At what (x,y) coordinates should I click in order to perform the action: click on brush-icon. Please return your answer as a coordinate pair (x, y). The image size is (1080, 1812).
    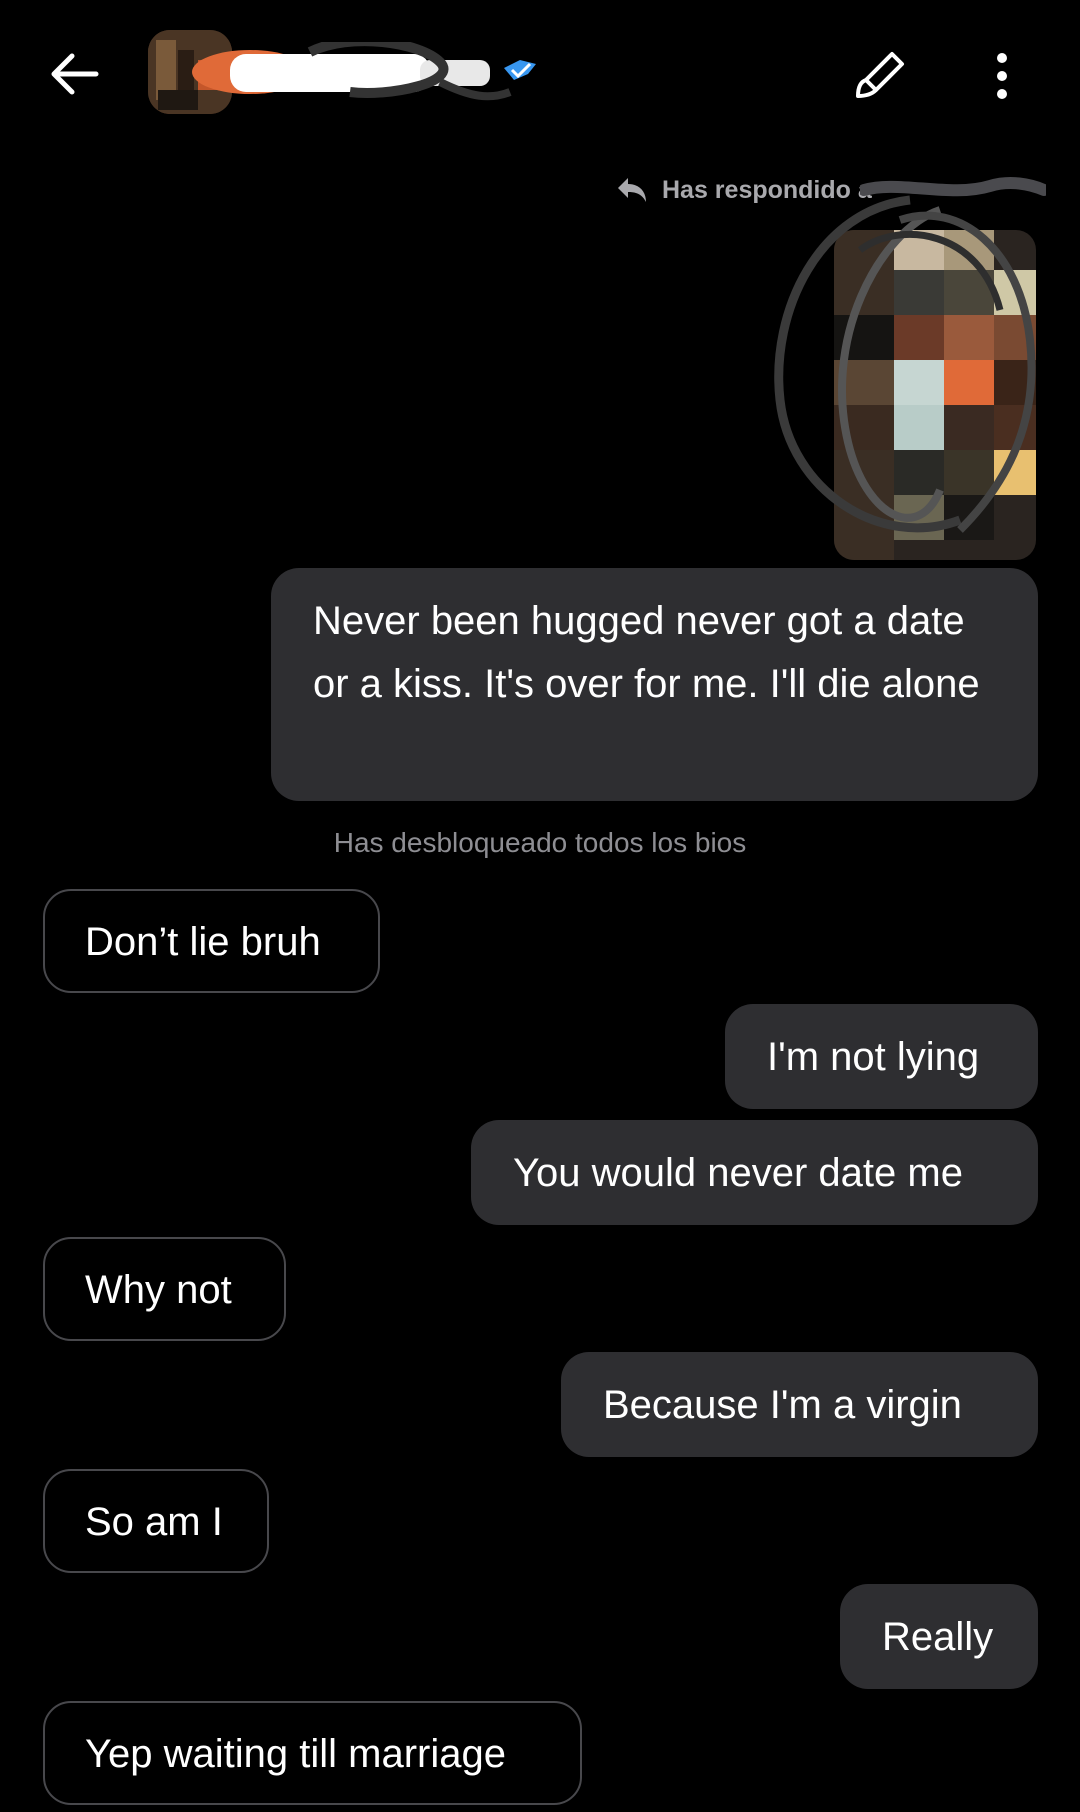
    Looking at the image, I should click on (880, 75).